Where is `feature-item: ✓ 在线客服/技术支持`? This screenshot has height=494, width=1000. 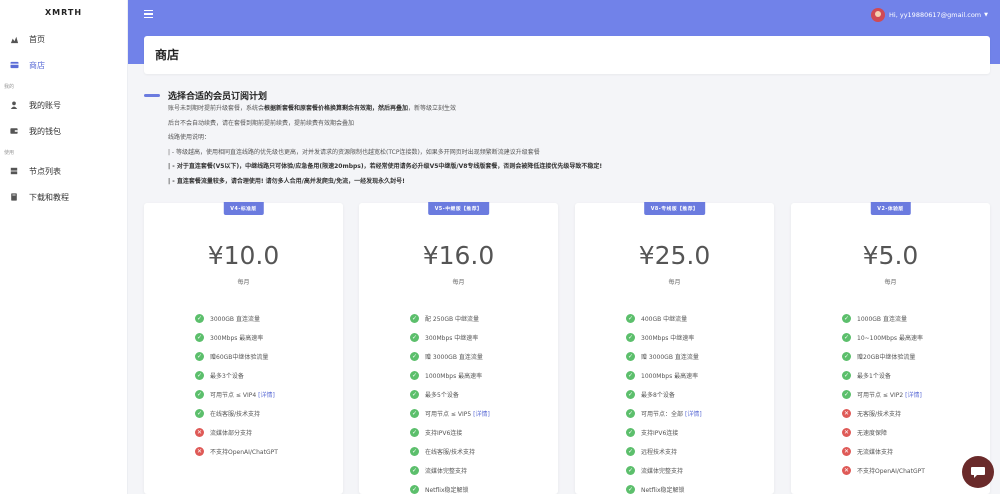
feature-item: ✓ 在线客服/技术支持 is located at coordinates (450, 451).